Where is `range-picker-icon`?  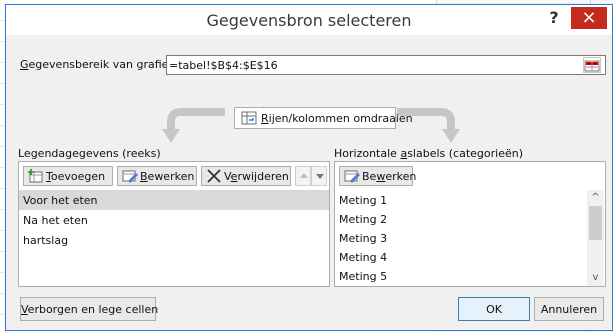
range-picker-icon is located at coordinates (592, 66).